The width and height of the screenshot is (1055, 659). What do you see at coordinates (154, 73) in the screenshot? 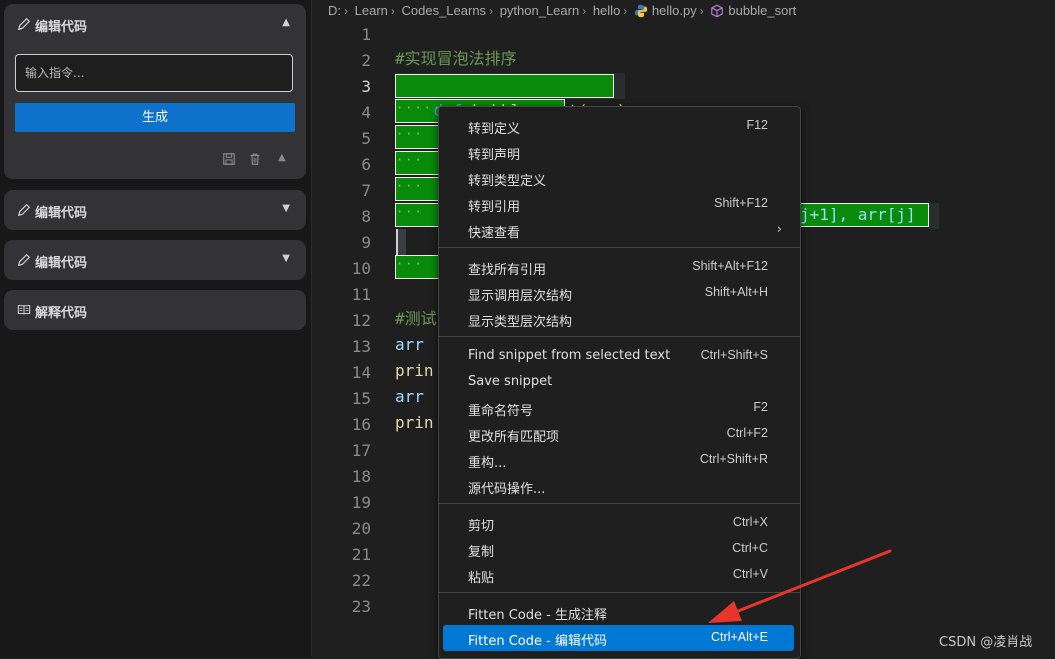
I see `instruction-input` at bounding box center [154, 73].